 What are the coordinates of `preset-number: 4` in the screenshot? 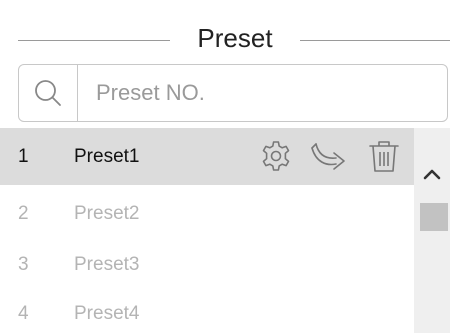 It's located at (23, 313).